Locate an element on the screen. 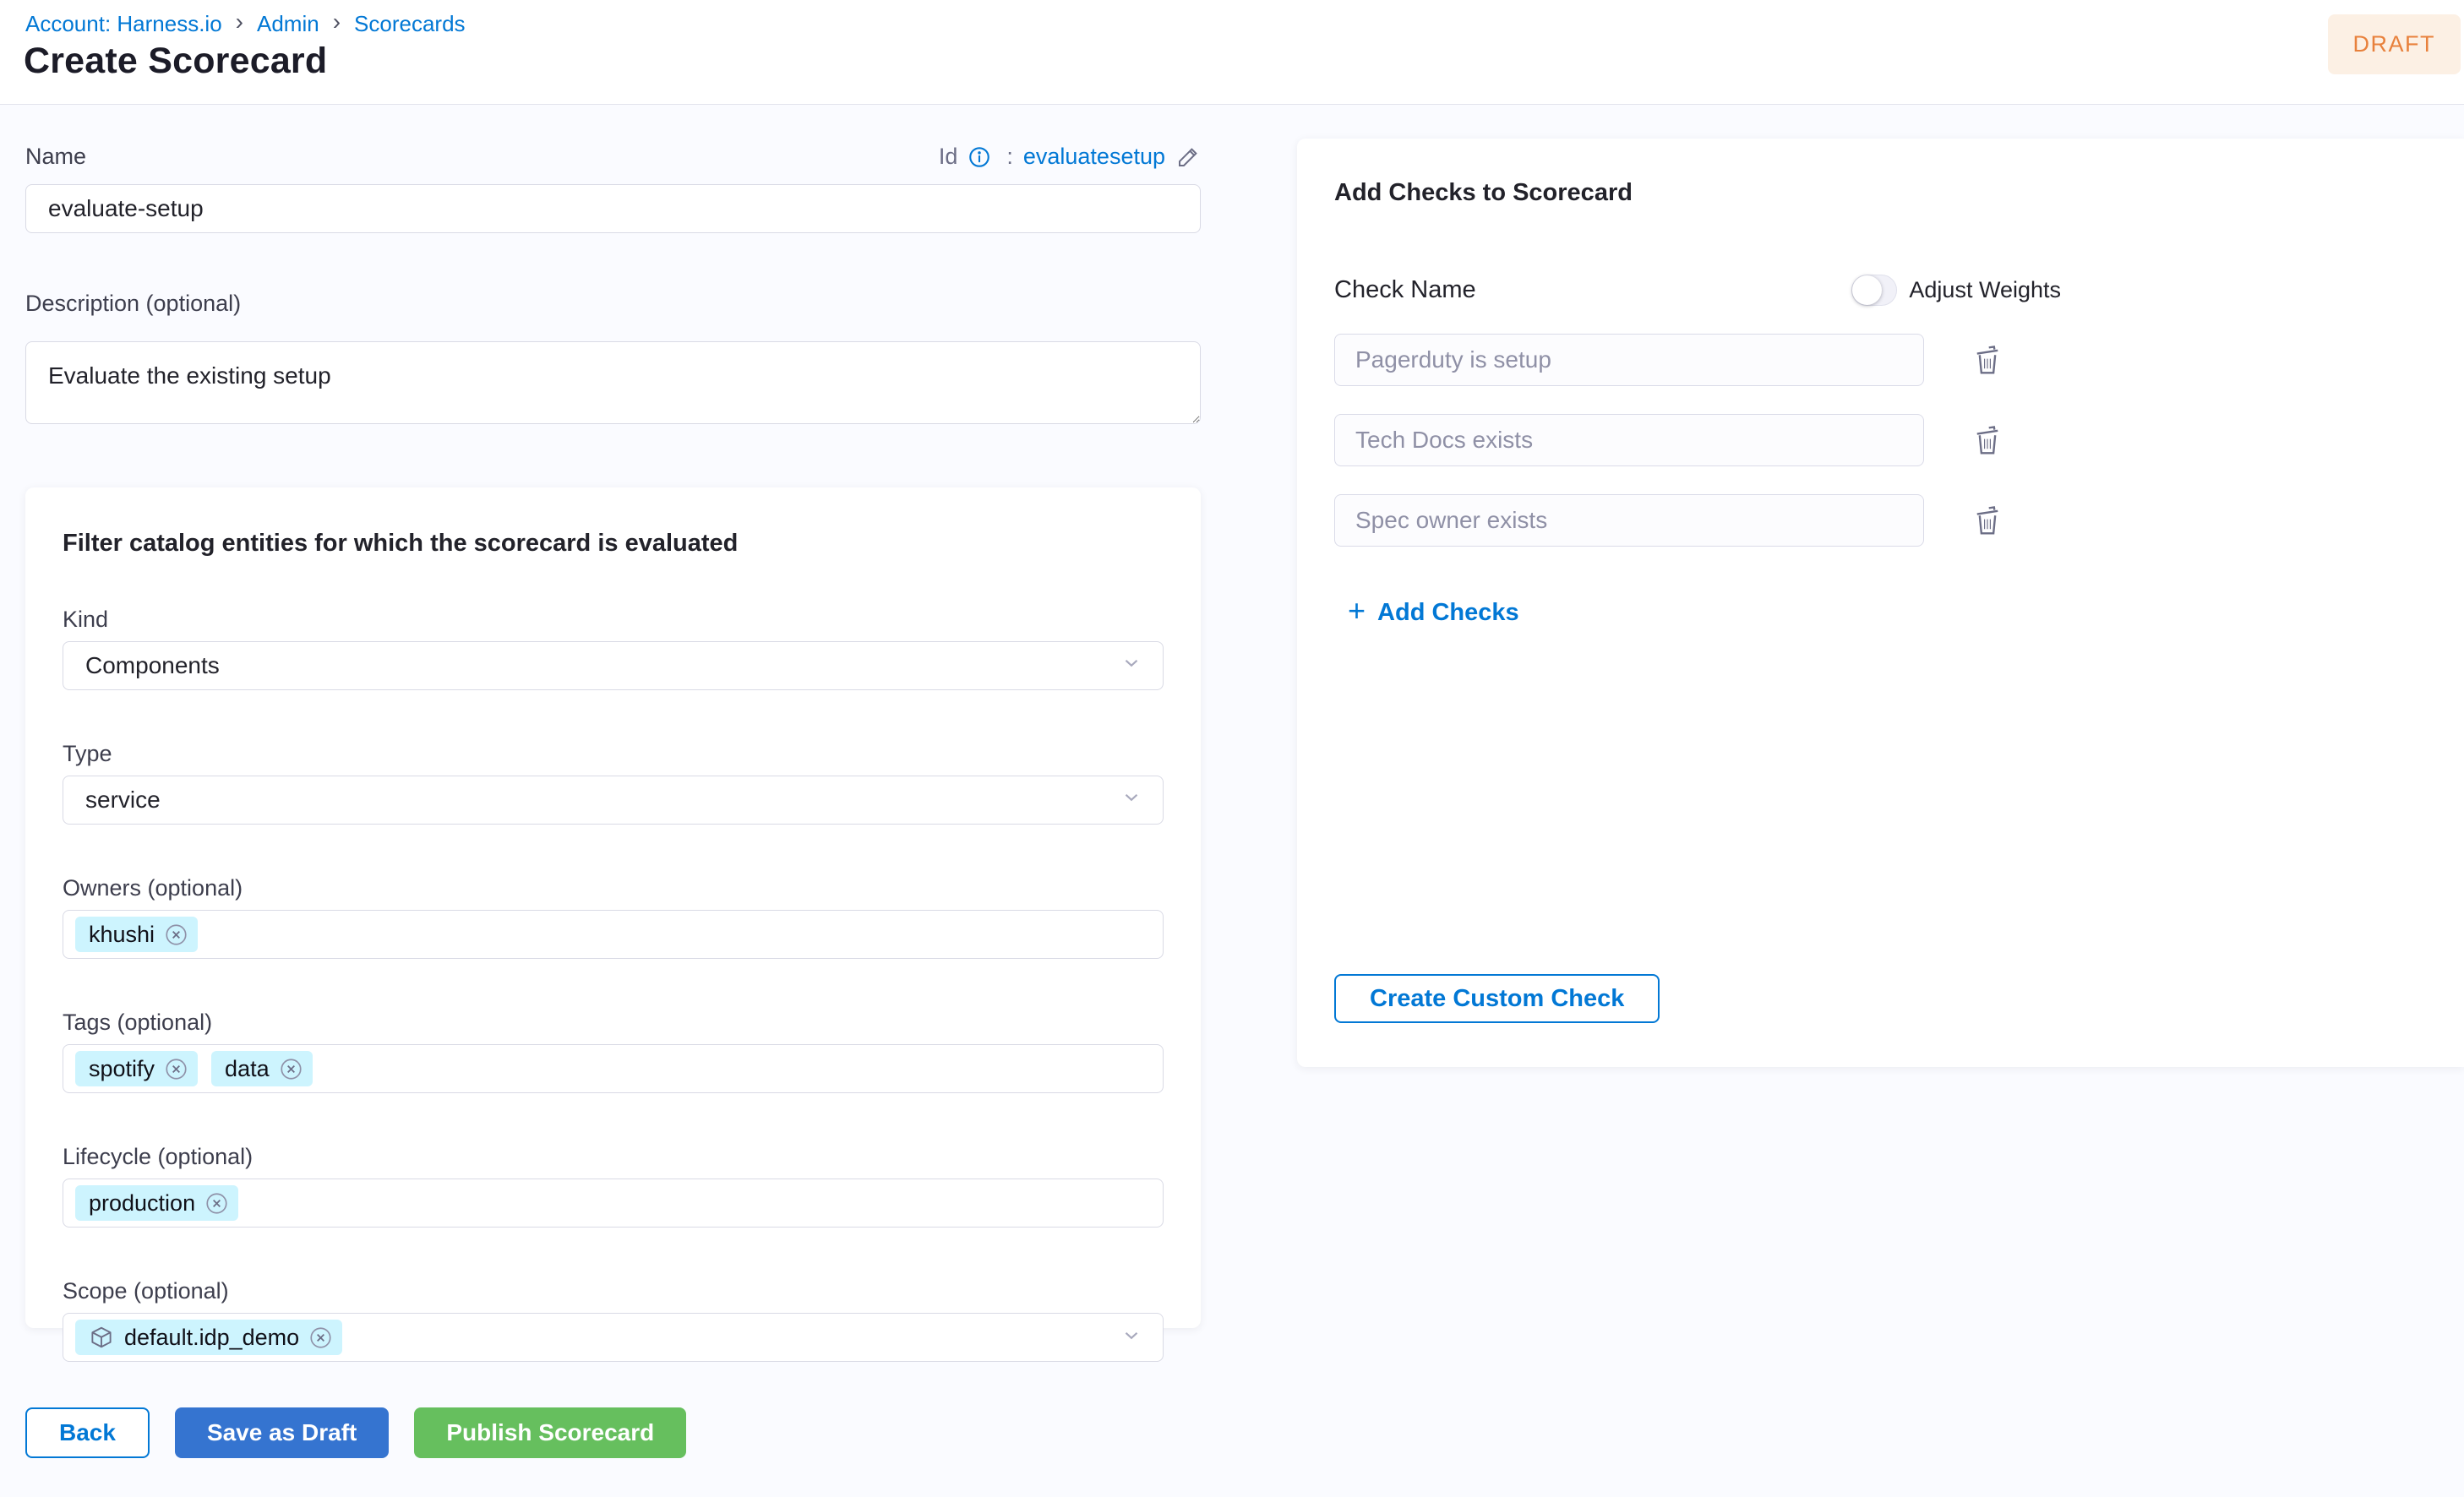 This screenshot has width=2464, height=1497. description-label: Description (optional) is located at coordinates (134, 303).